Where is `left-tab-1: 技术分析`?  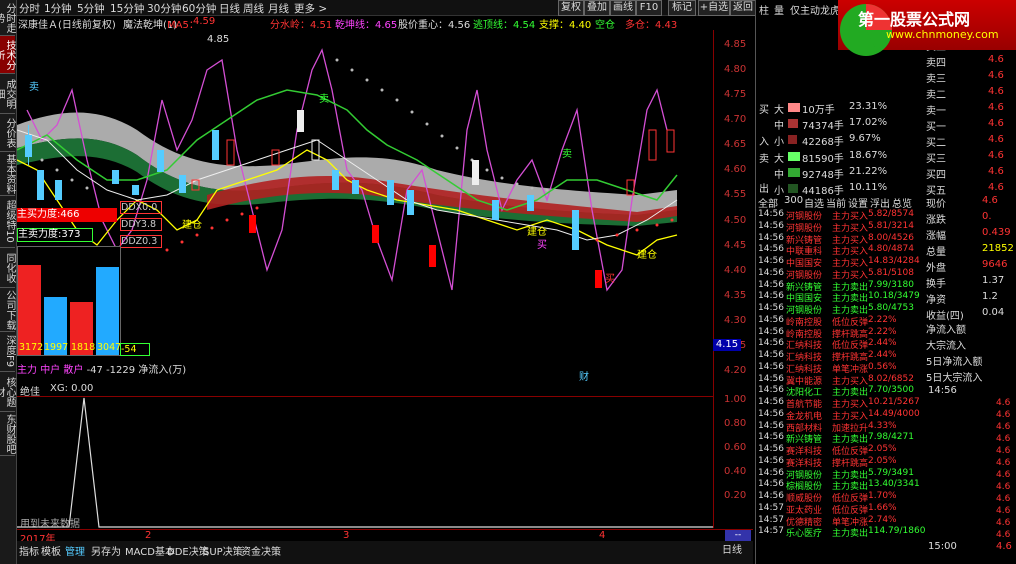
left-tab-1: 技术分析 is located at coordinates (7, 55).